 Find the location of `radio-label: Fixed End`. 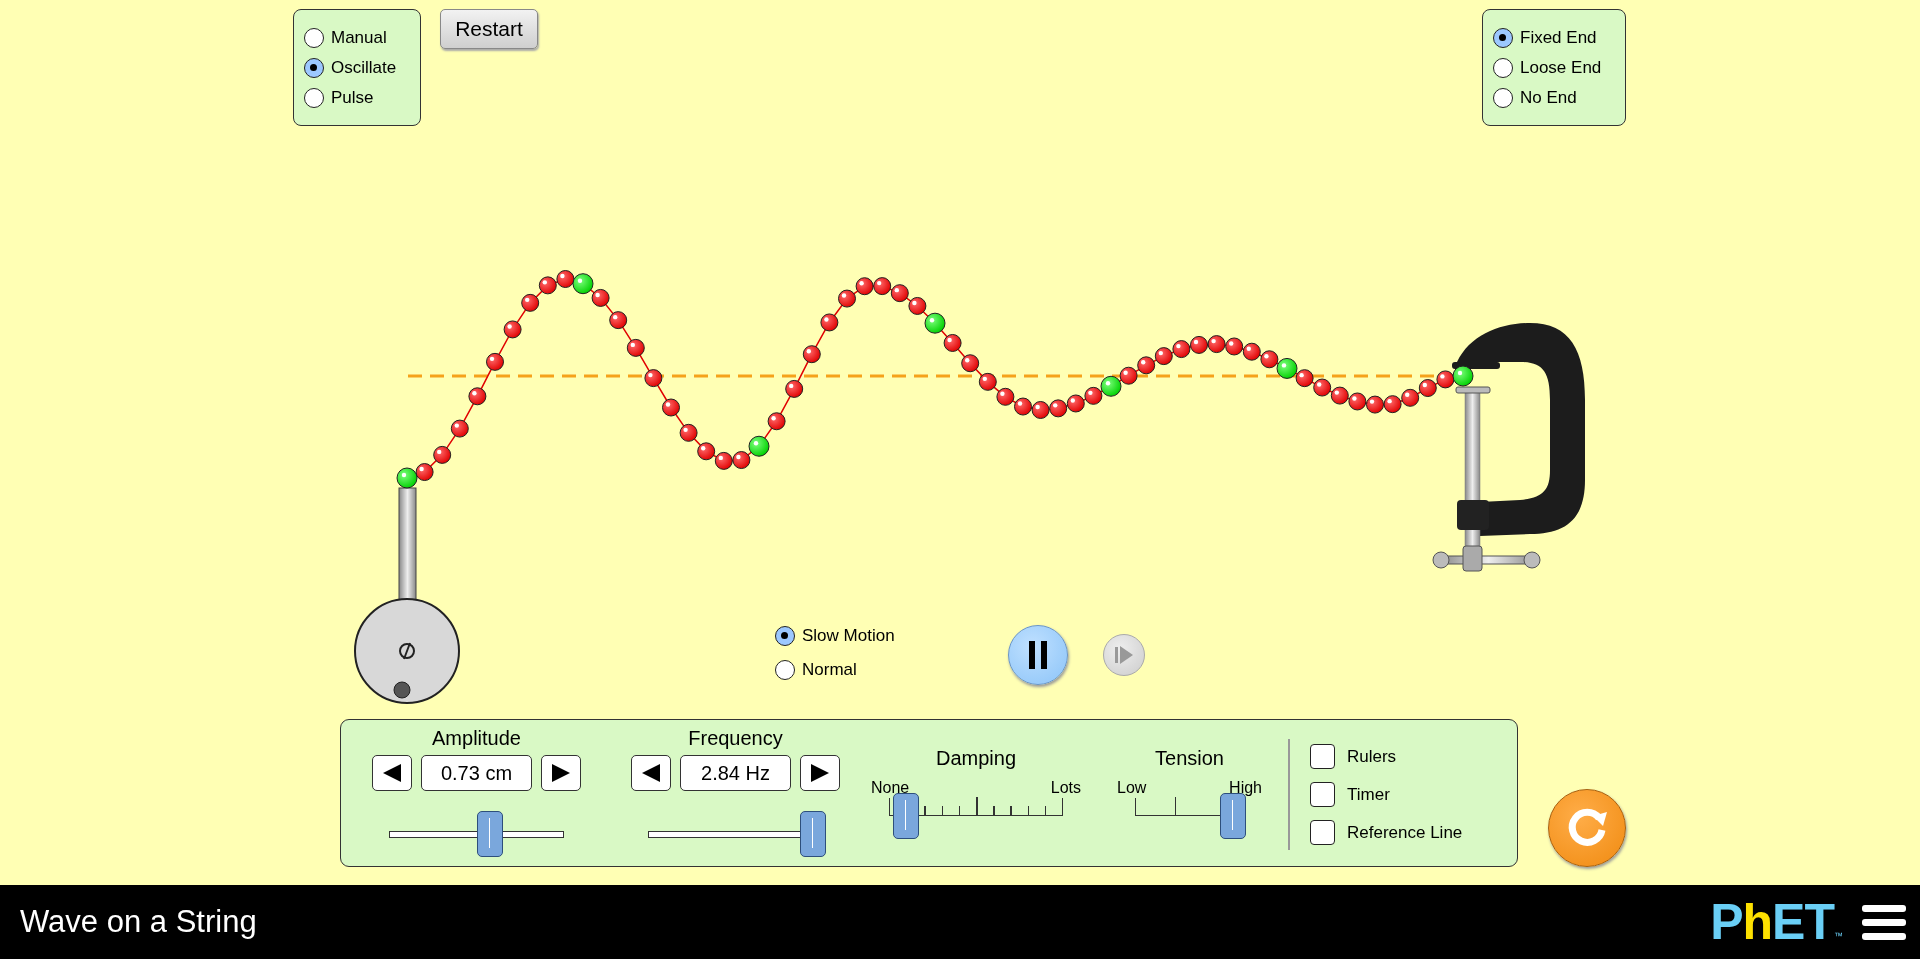

radio-label: Fixed End is located at coordinates (1558, 37).